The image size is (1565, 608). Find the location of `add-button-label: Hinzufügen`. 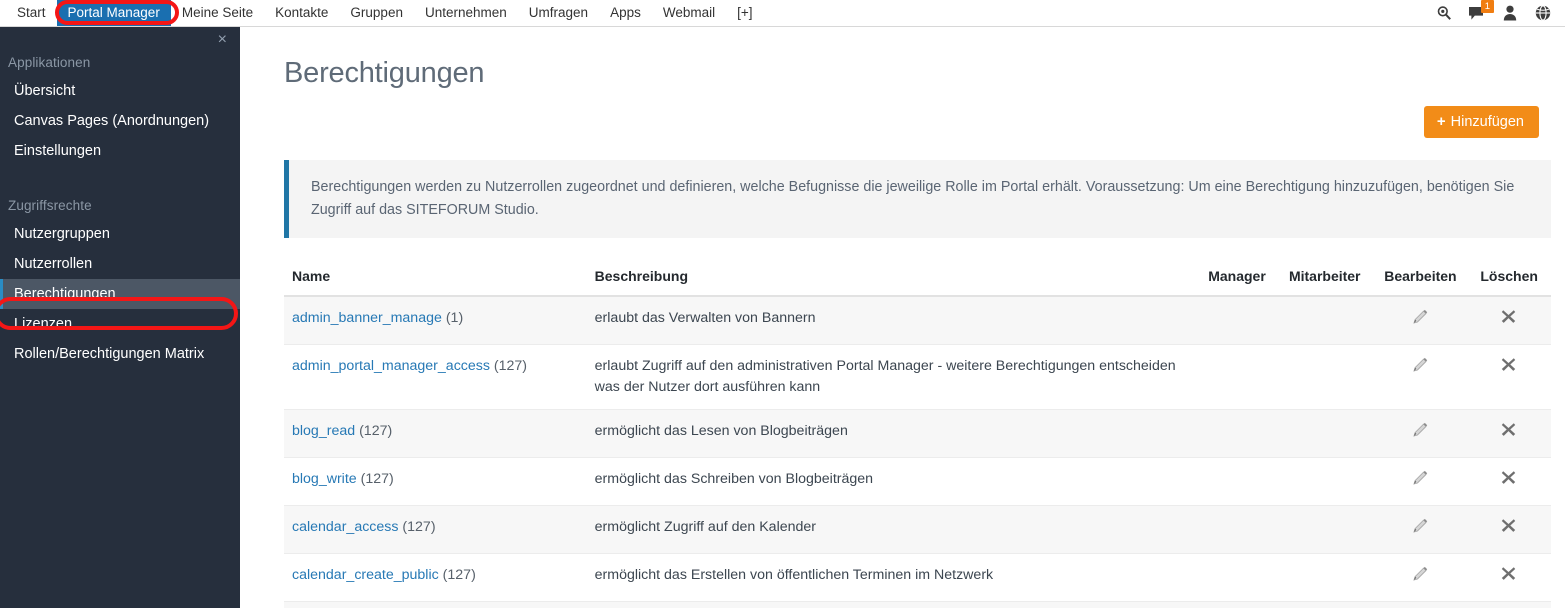

add-button-label: Hinzufügen is located at coordinates (1487, 122).